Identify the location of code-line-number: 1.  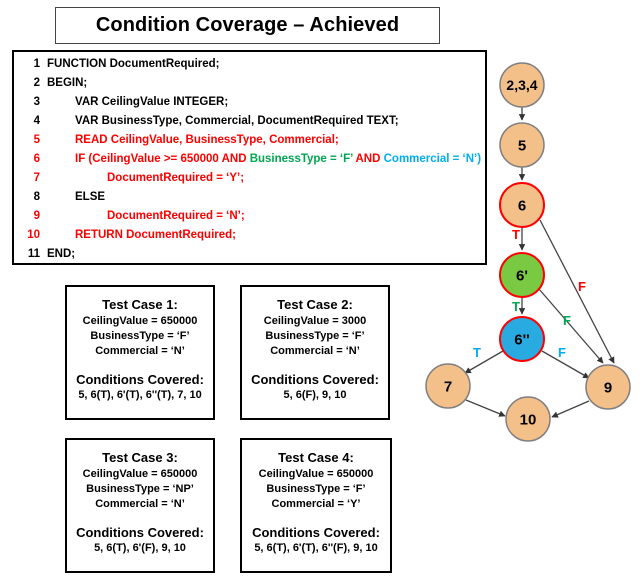
(36, 64).